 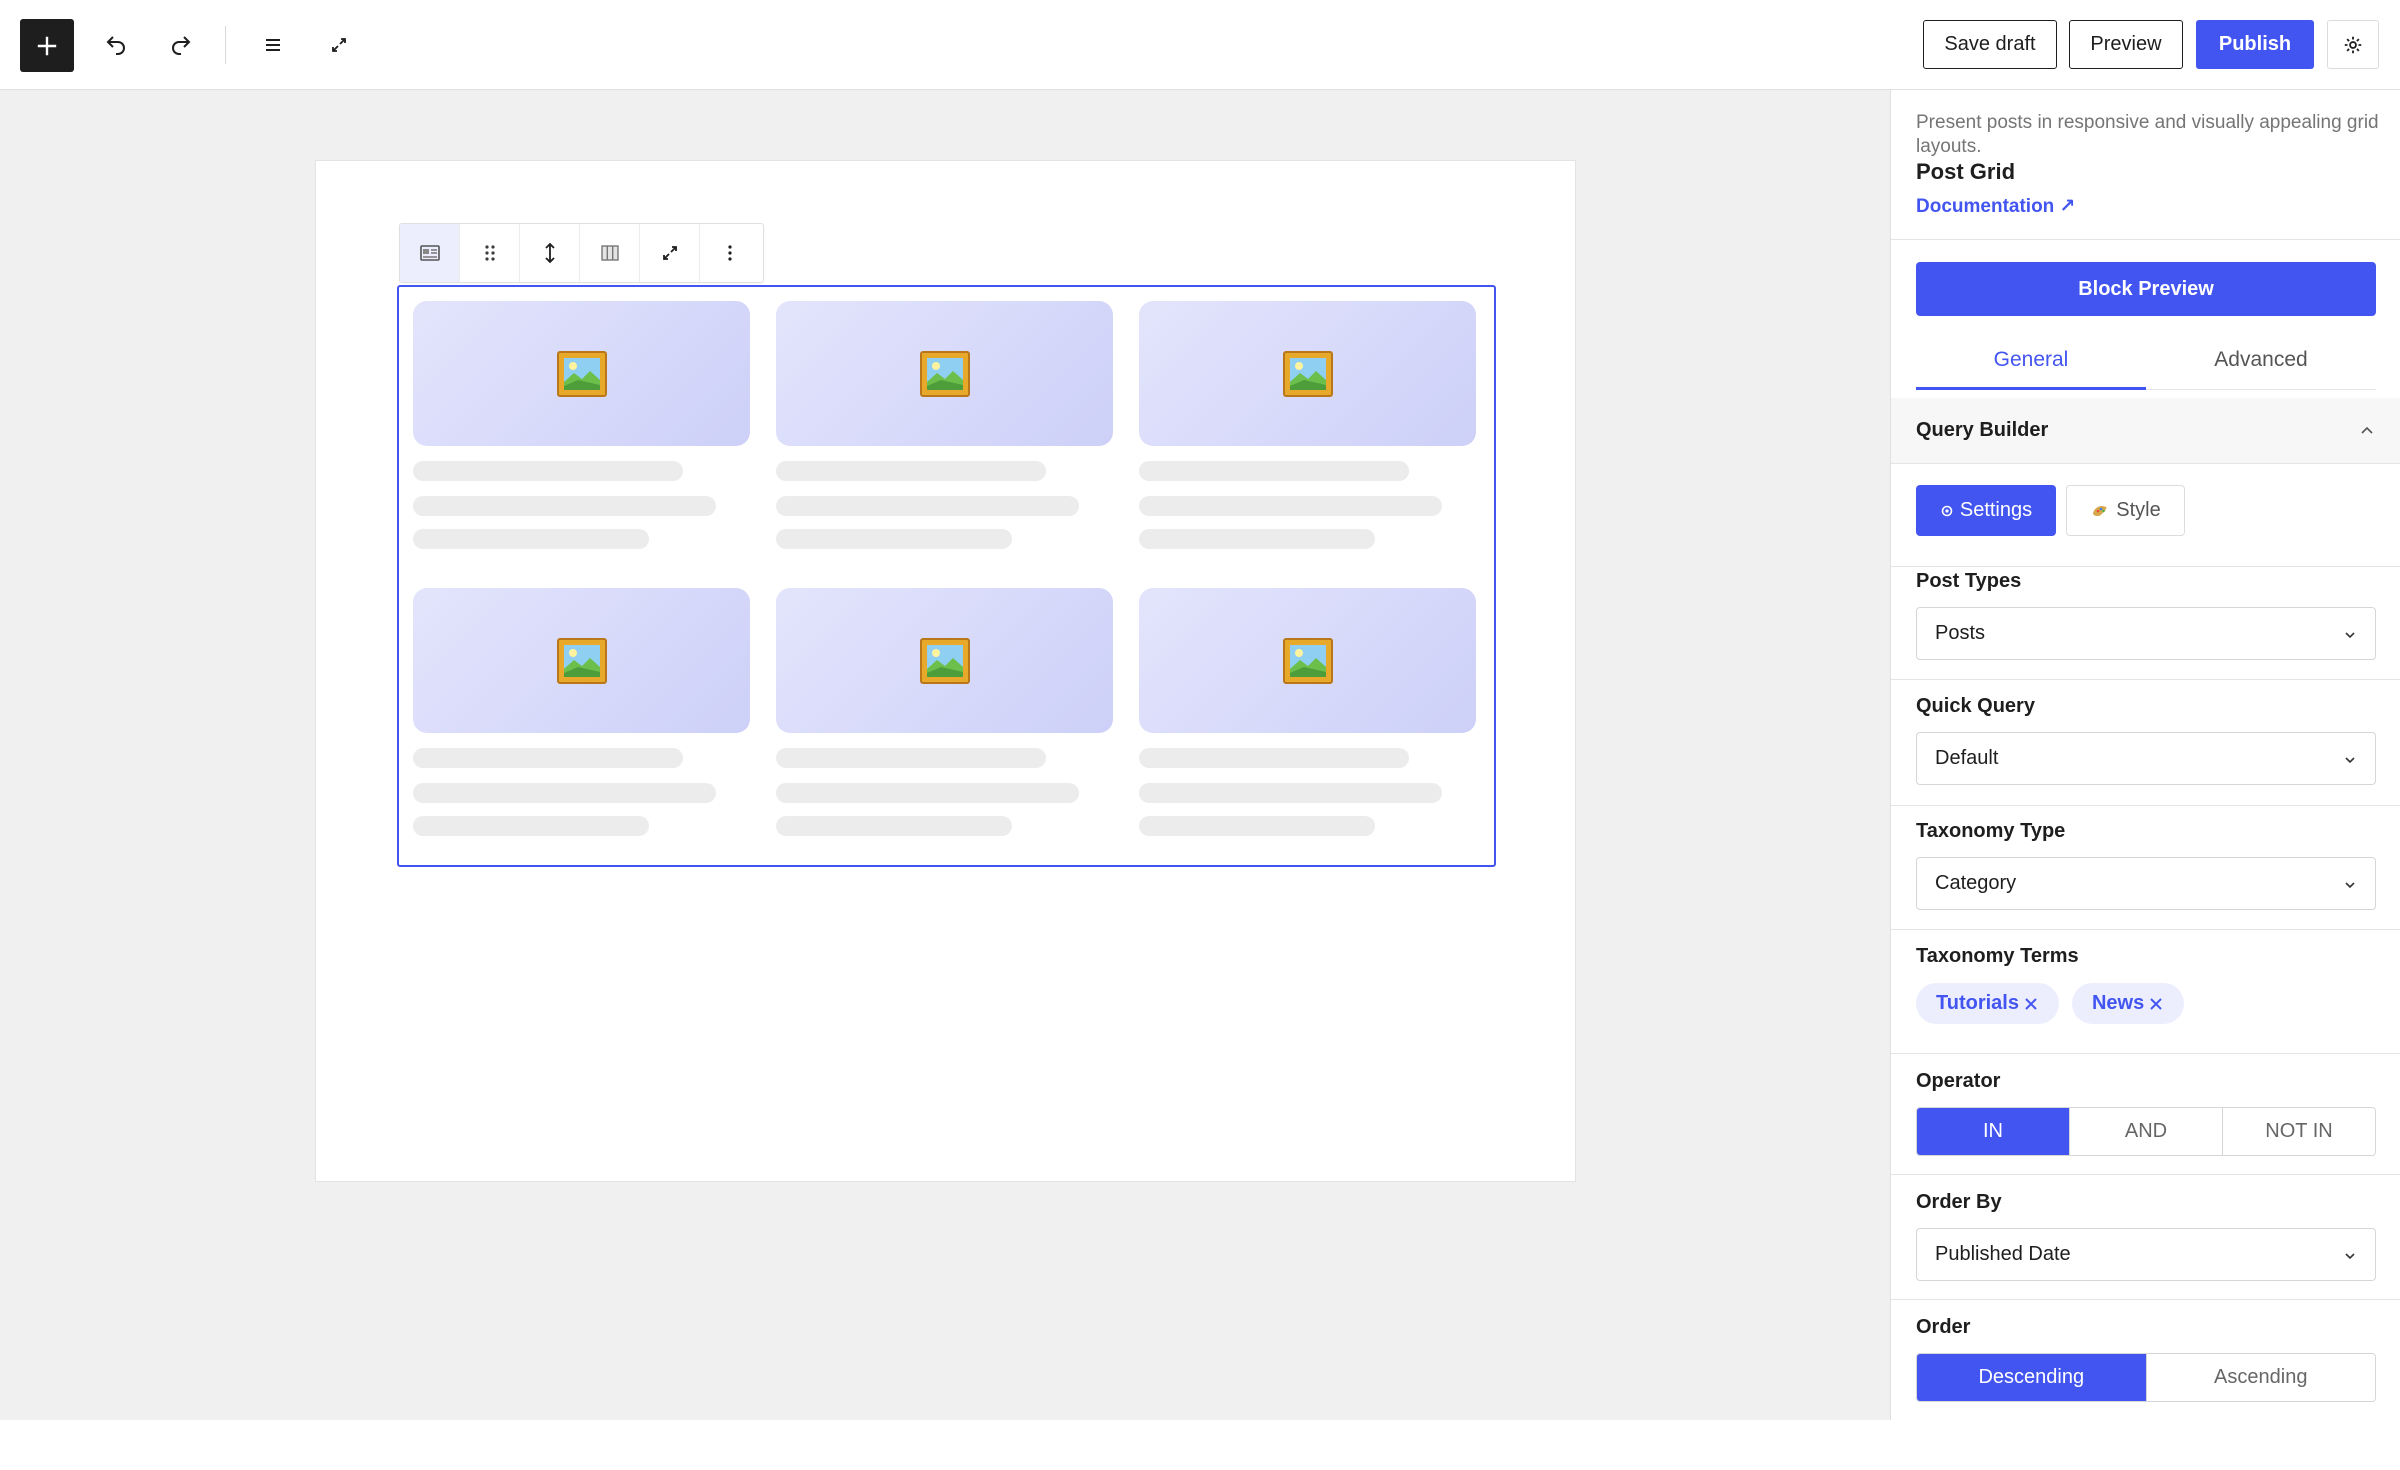 I want to click on publish-button: Publish, so click(x=2255, y=44).